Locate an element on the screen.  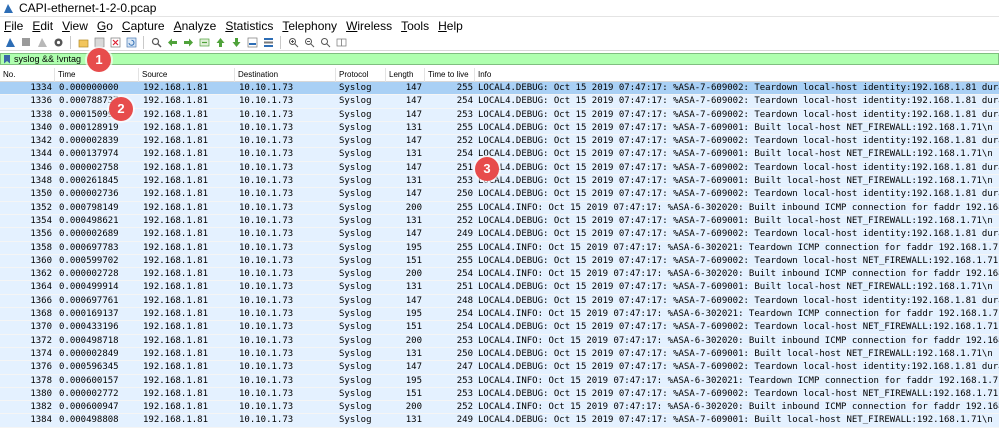
cell-ttl: 255 is located at coordinates (464, 127).